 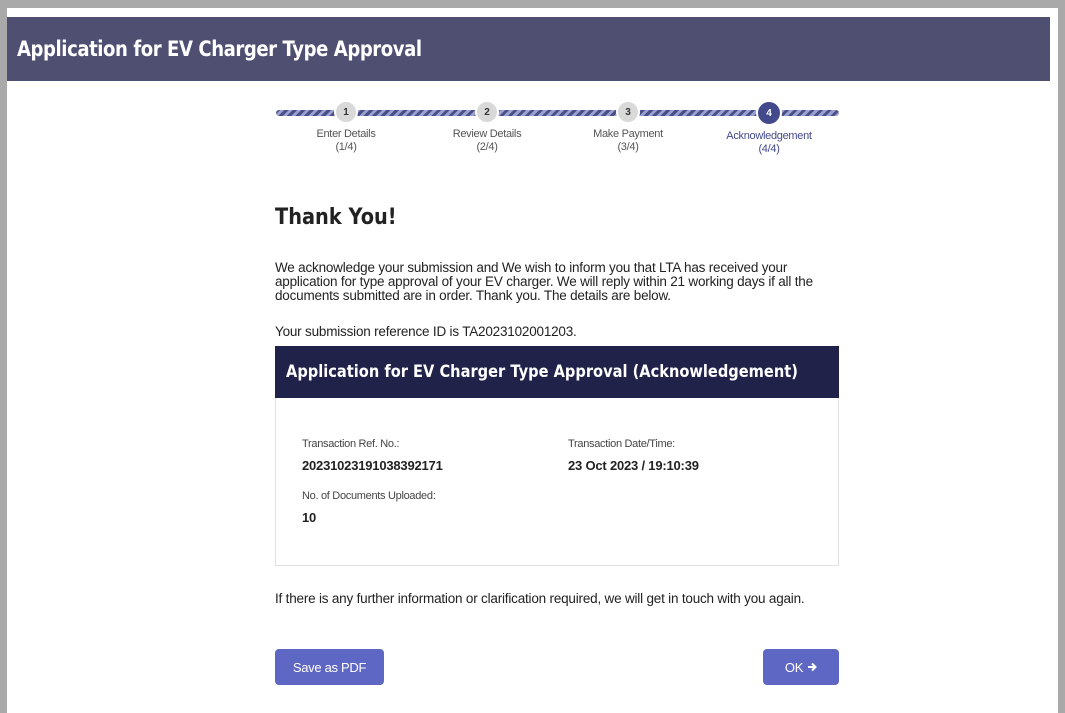 What do you see at coordinates (372, 465) in the screenshot?
I see `field-value: 20231023191038392171` at bounding box center [372, 465].